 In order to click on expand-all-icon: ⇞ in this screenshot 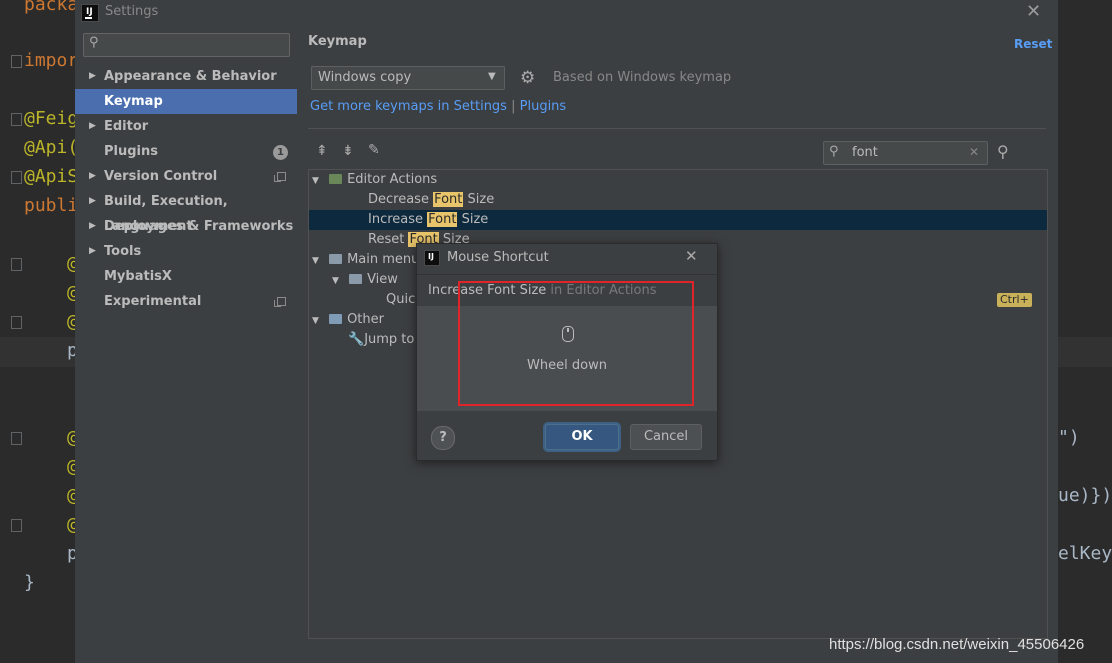, I will do `click(322, 151)`.